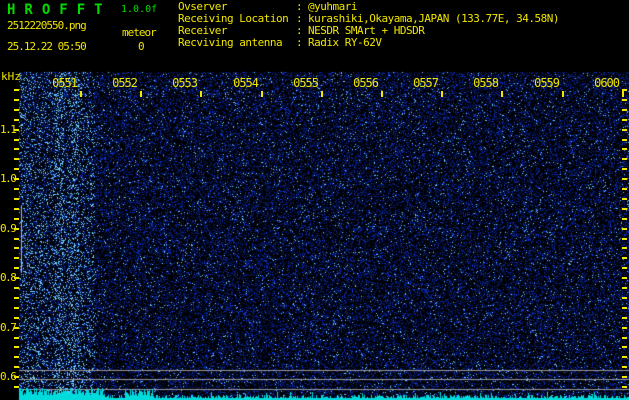 This screenshot has height=400, width=629. What do you see at coordinates (426, 83) in the screenshot?
I see `time-label: 0557` at bounding box center [426, 83].